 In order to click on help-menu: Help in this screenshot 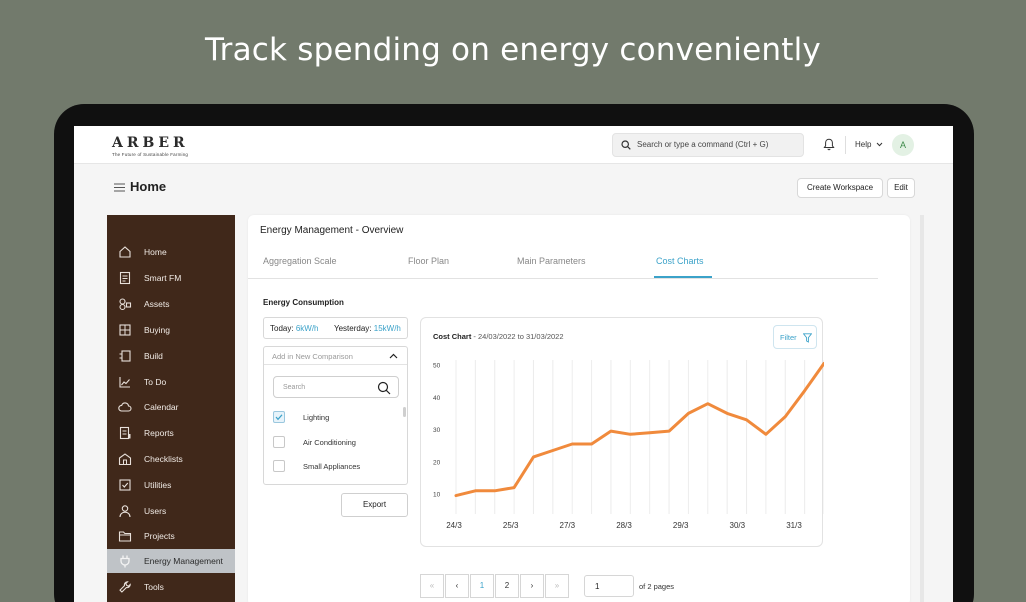, I will do `click(869, 144)`.